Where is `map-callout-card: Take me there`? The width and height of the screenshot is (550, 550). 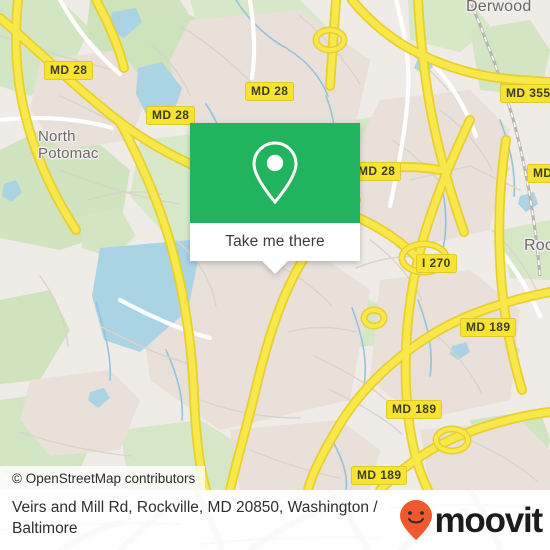 map-callout-card: Take me there is located at coordinates (275, 198).